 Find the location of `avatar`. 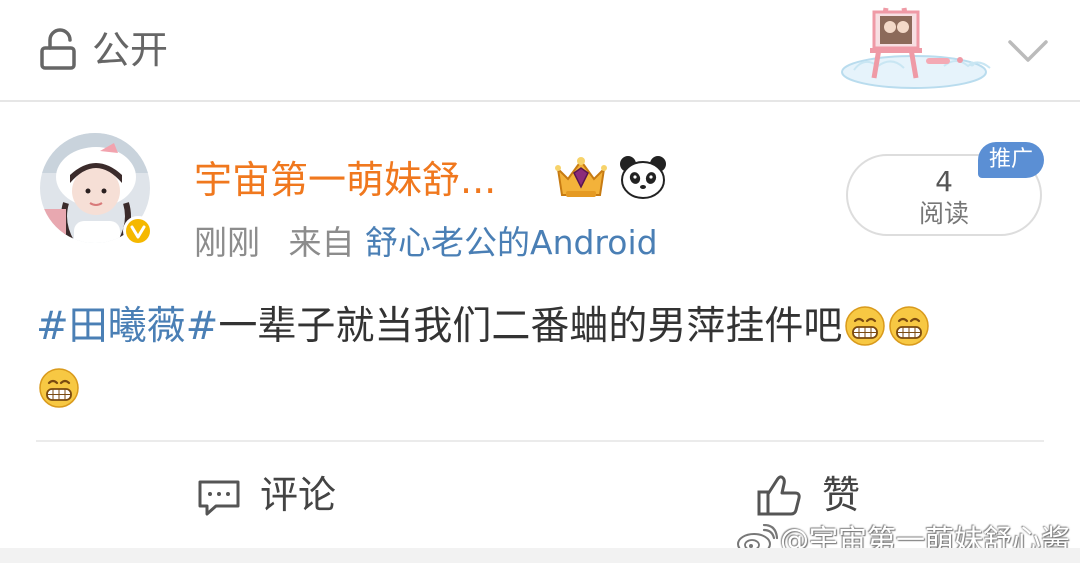

avatar is located at coordinates (98, 191).